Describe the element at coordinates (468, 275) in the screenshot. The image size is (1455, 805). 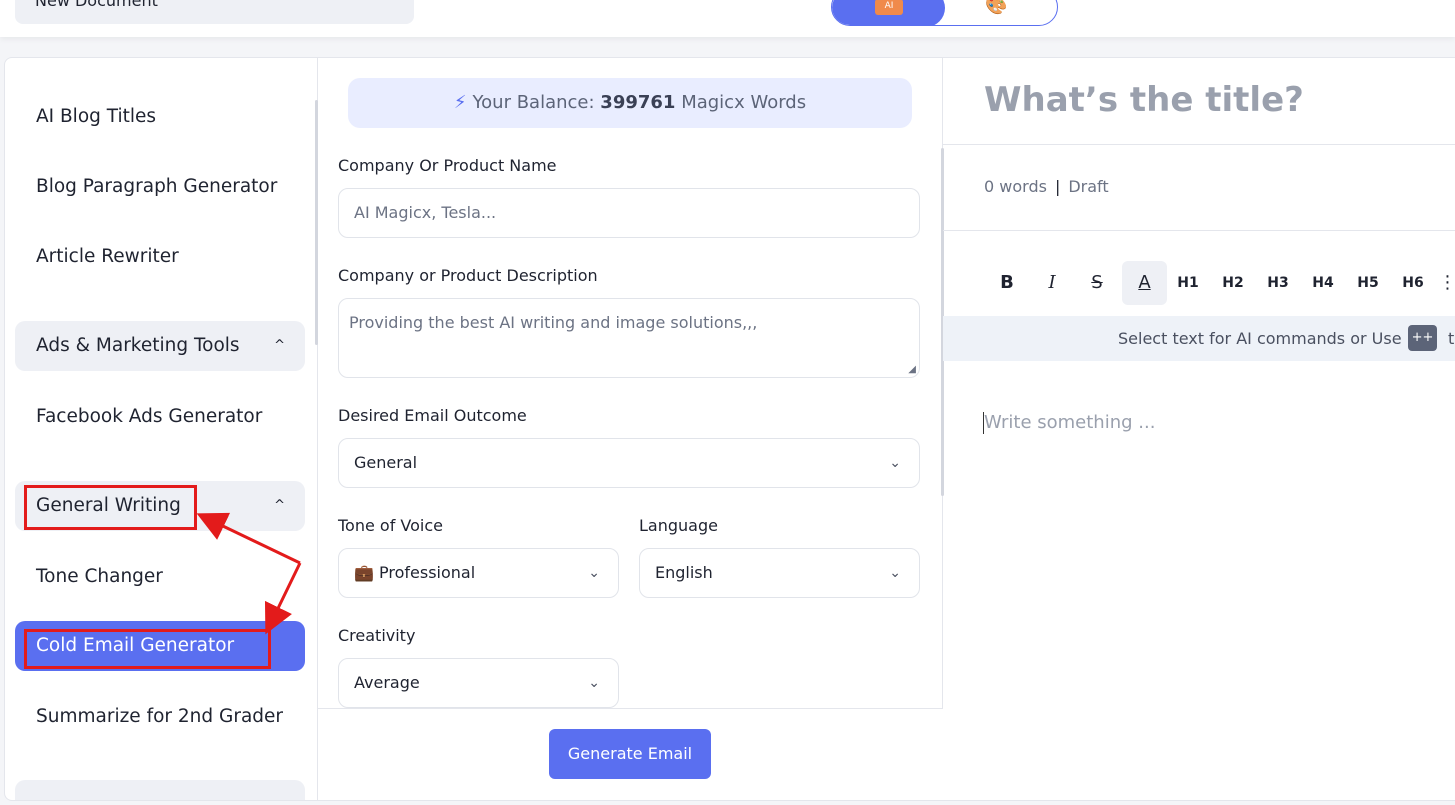
I see `description-label: Company or Product Description` at that location.